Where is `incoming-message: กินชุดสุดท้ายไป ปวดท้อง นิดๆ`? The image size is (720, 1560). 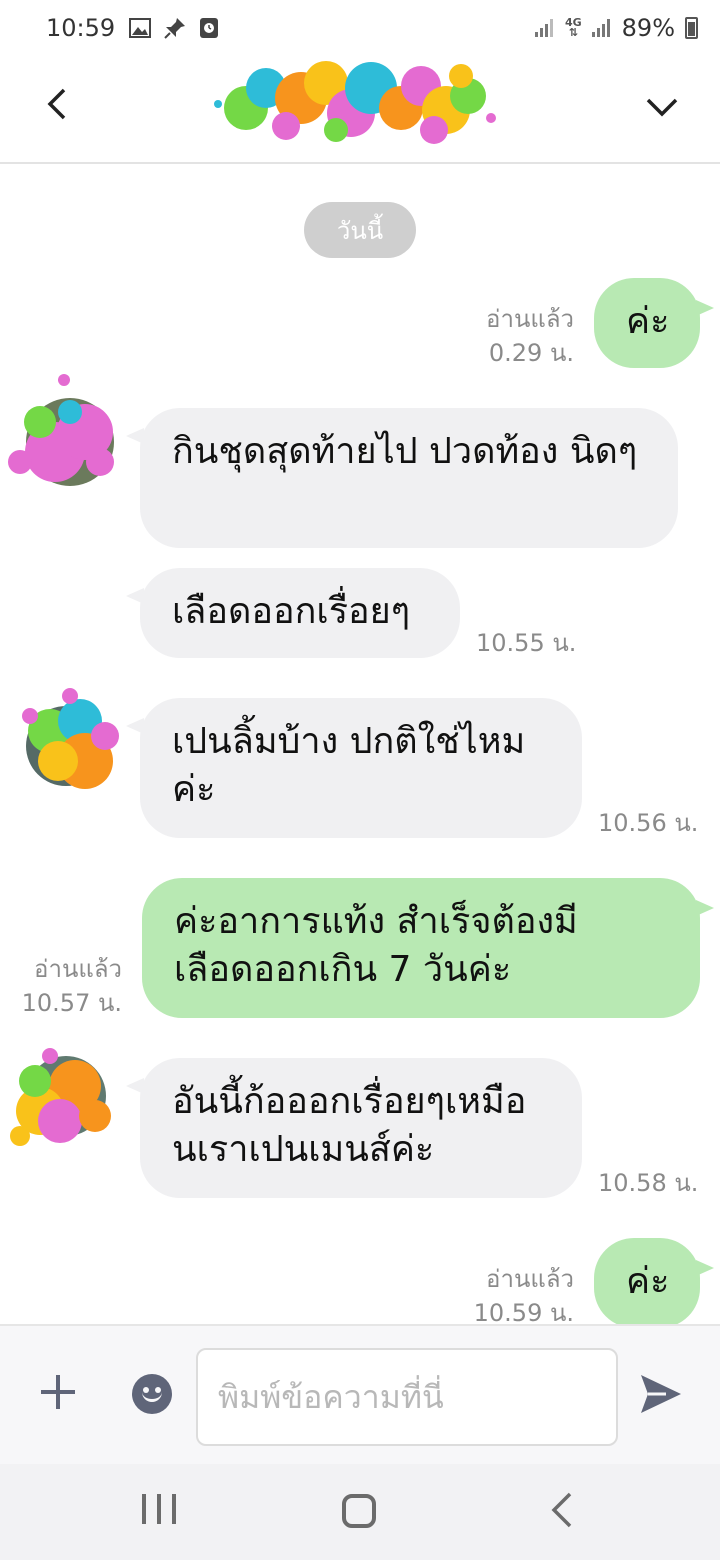 incoming-message: กินชุดสุดท้ายไป ปวดท้อง นิดๆ is located at coordinates (402, 478).